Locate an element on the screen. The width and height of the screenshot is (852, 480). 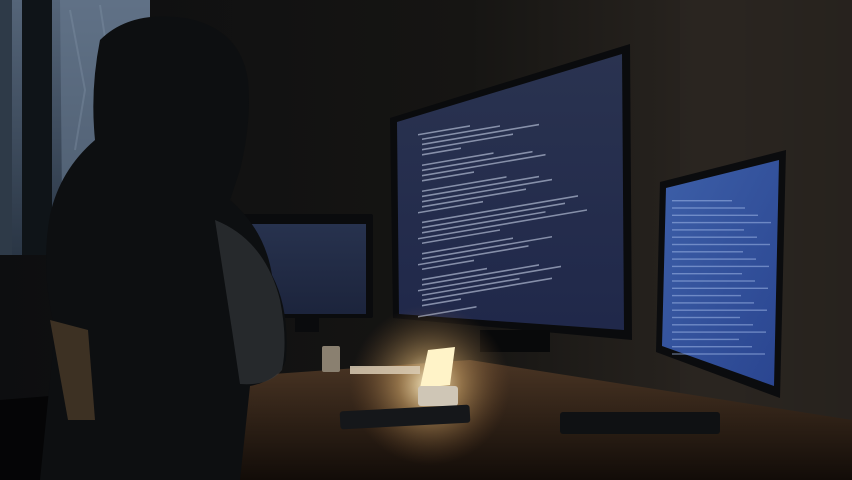
keyboard-right is located at coordinates (640, 423).